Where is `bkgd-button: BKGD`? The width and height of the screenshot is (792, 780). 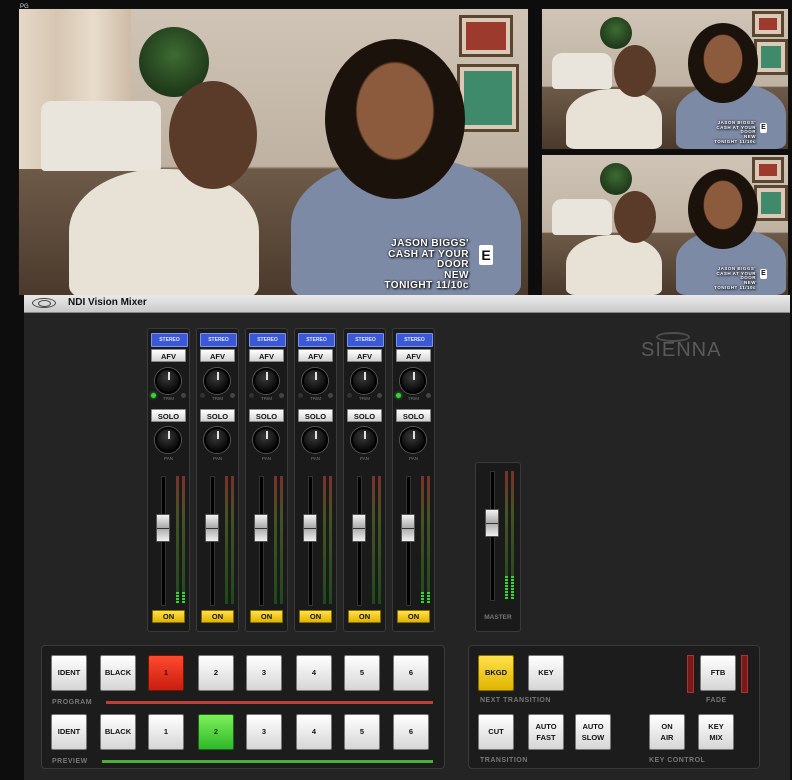
bkgd-button: BKGD is located at coordinates (496, 673).